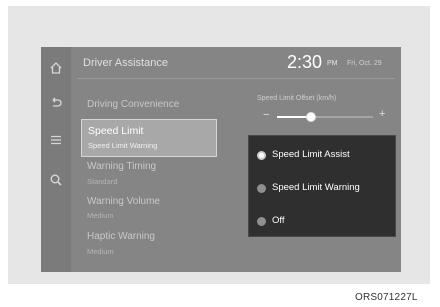 This screenshot has height=307, width=440. I want to click on option-label: Off, so click(278, 220).